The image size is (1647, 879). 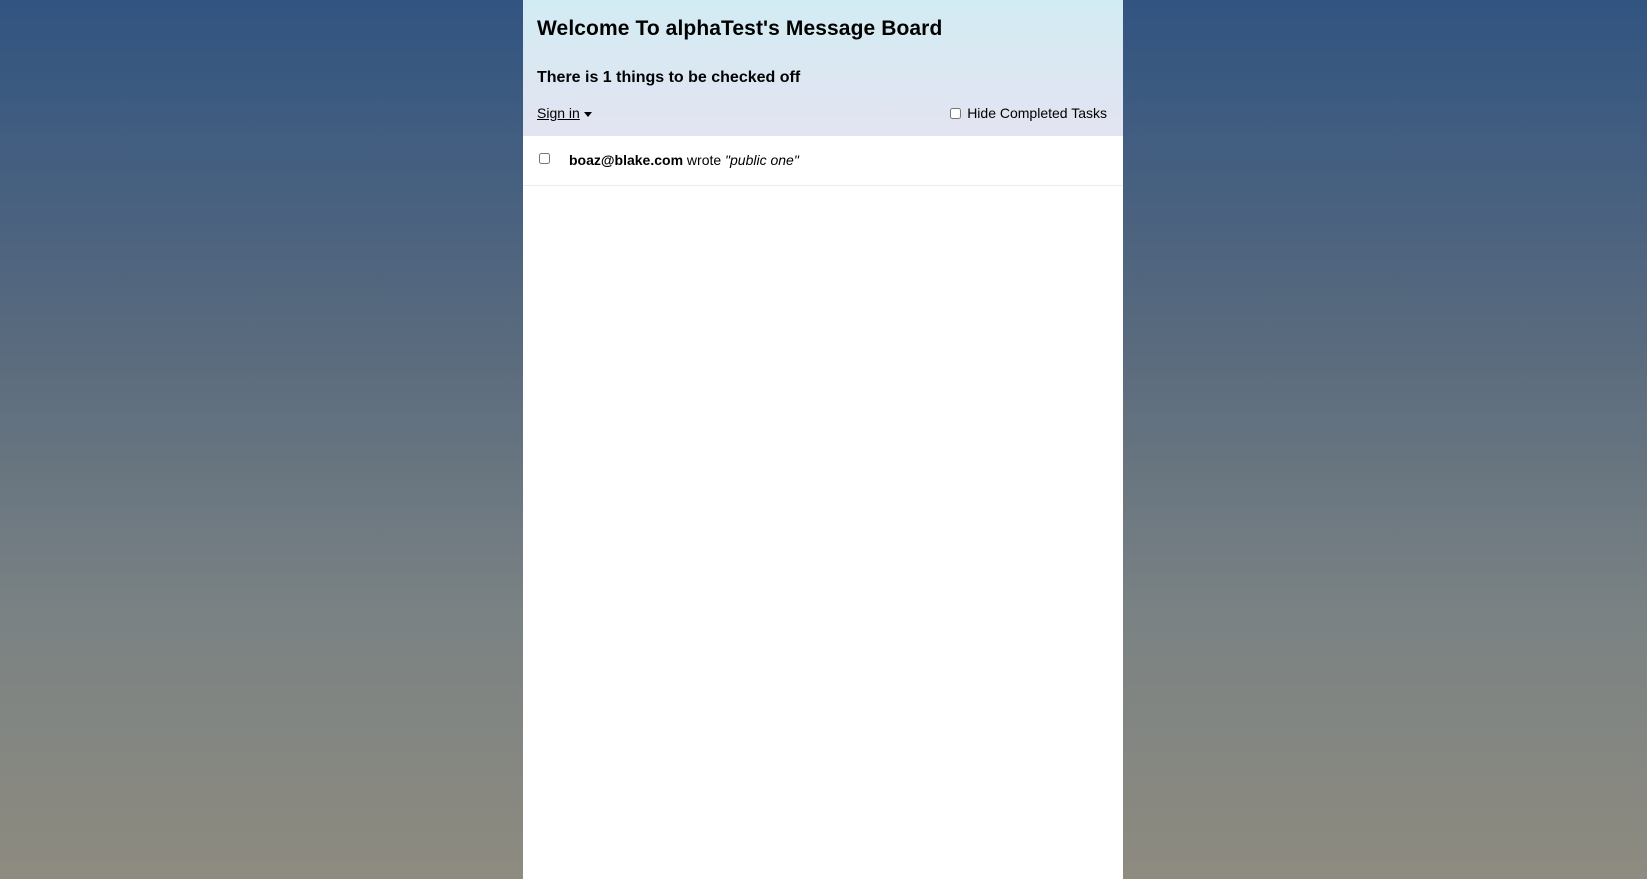 I want to click on sign-in-link: Sign in, so click(x=564, y=113).